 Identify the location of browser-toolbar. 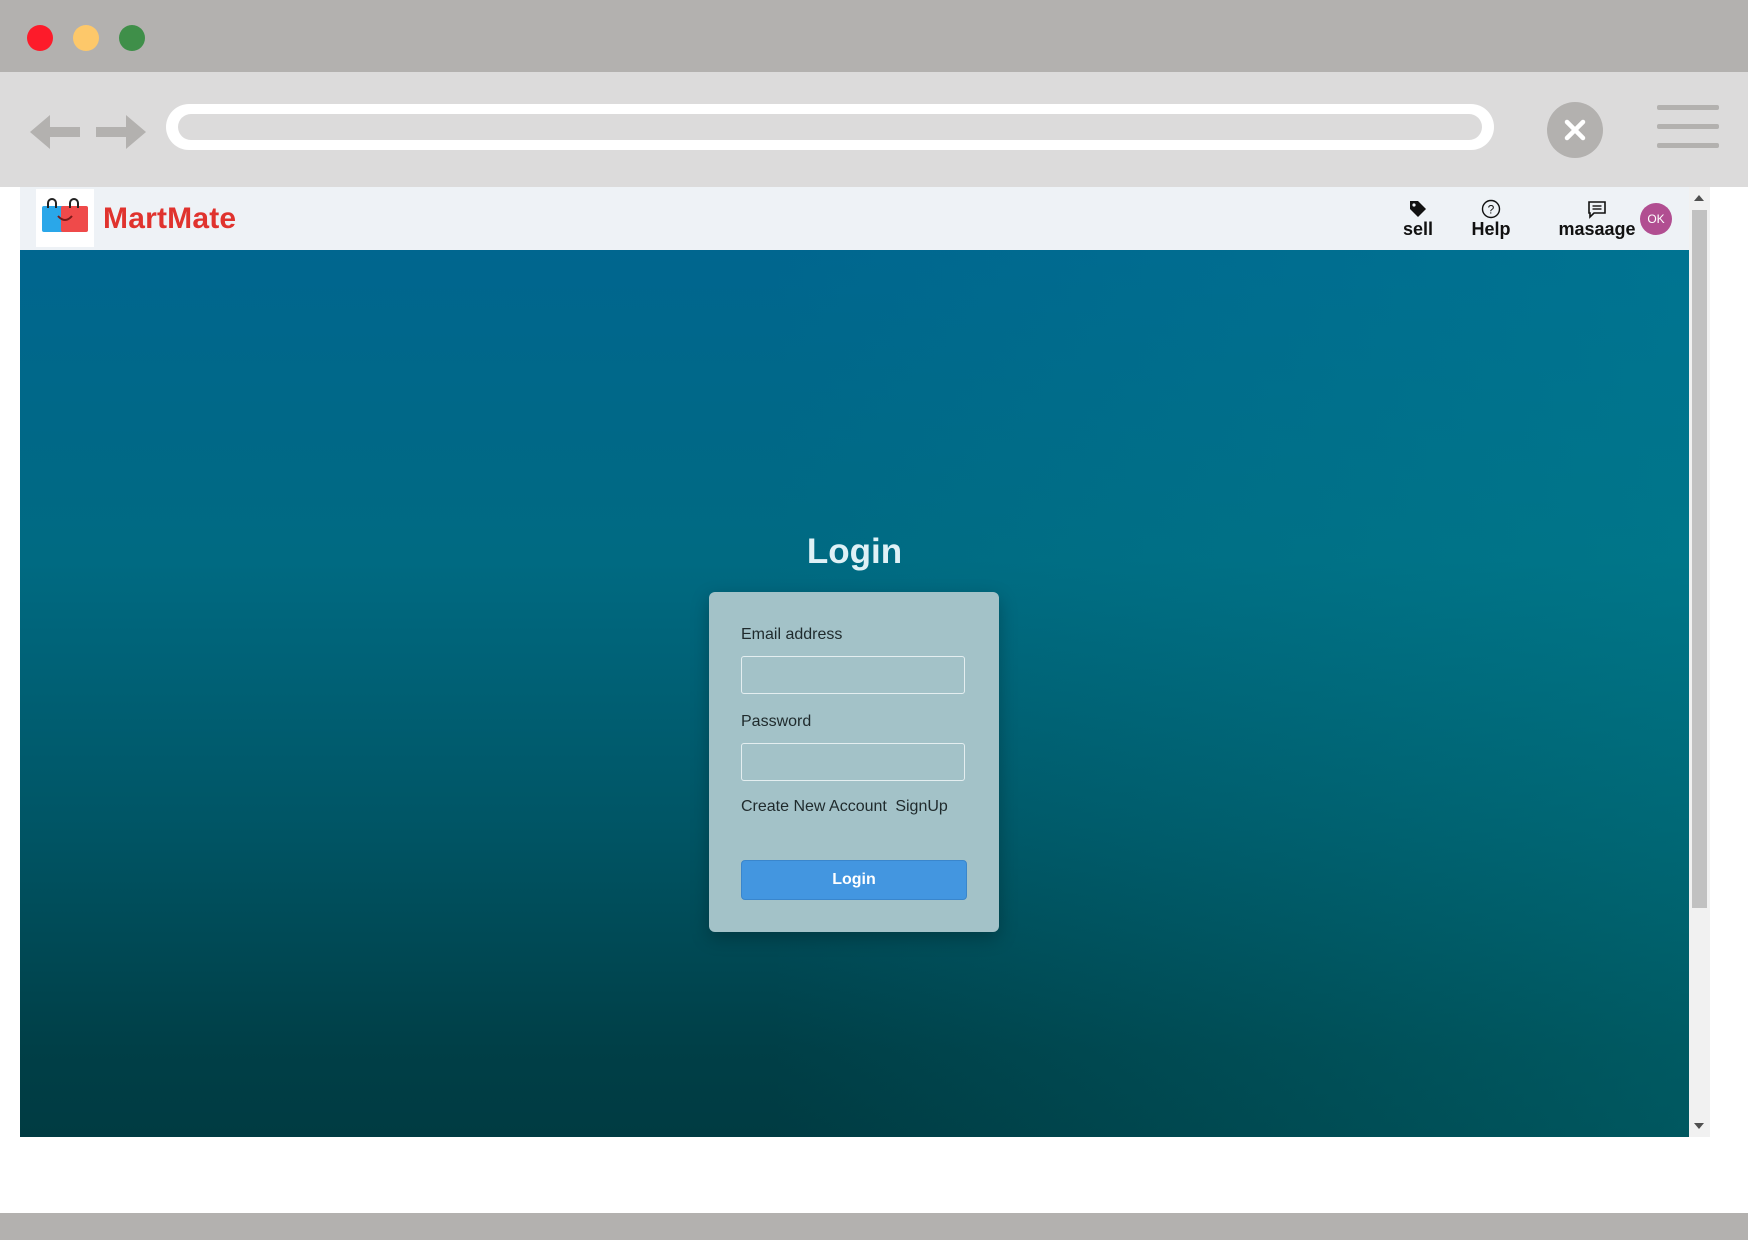
(874, 129).